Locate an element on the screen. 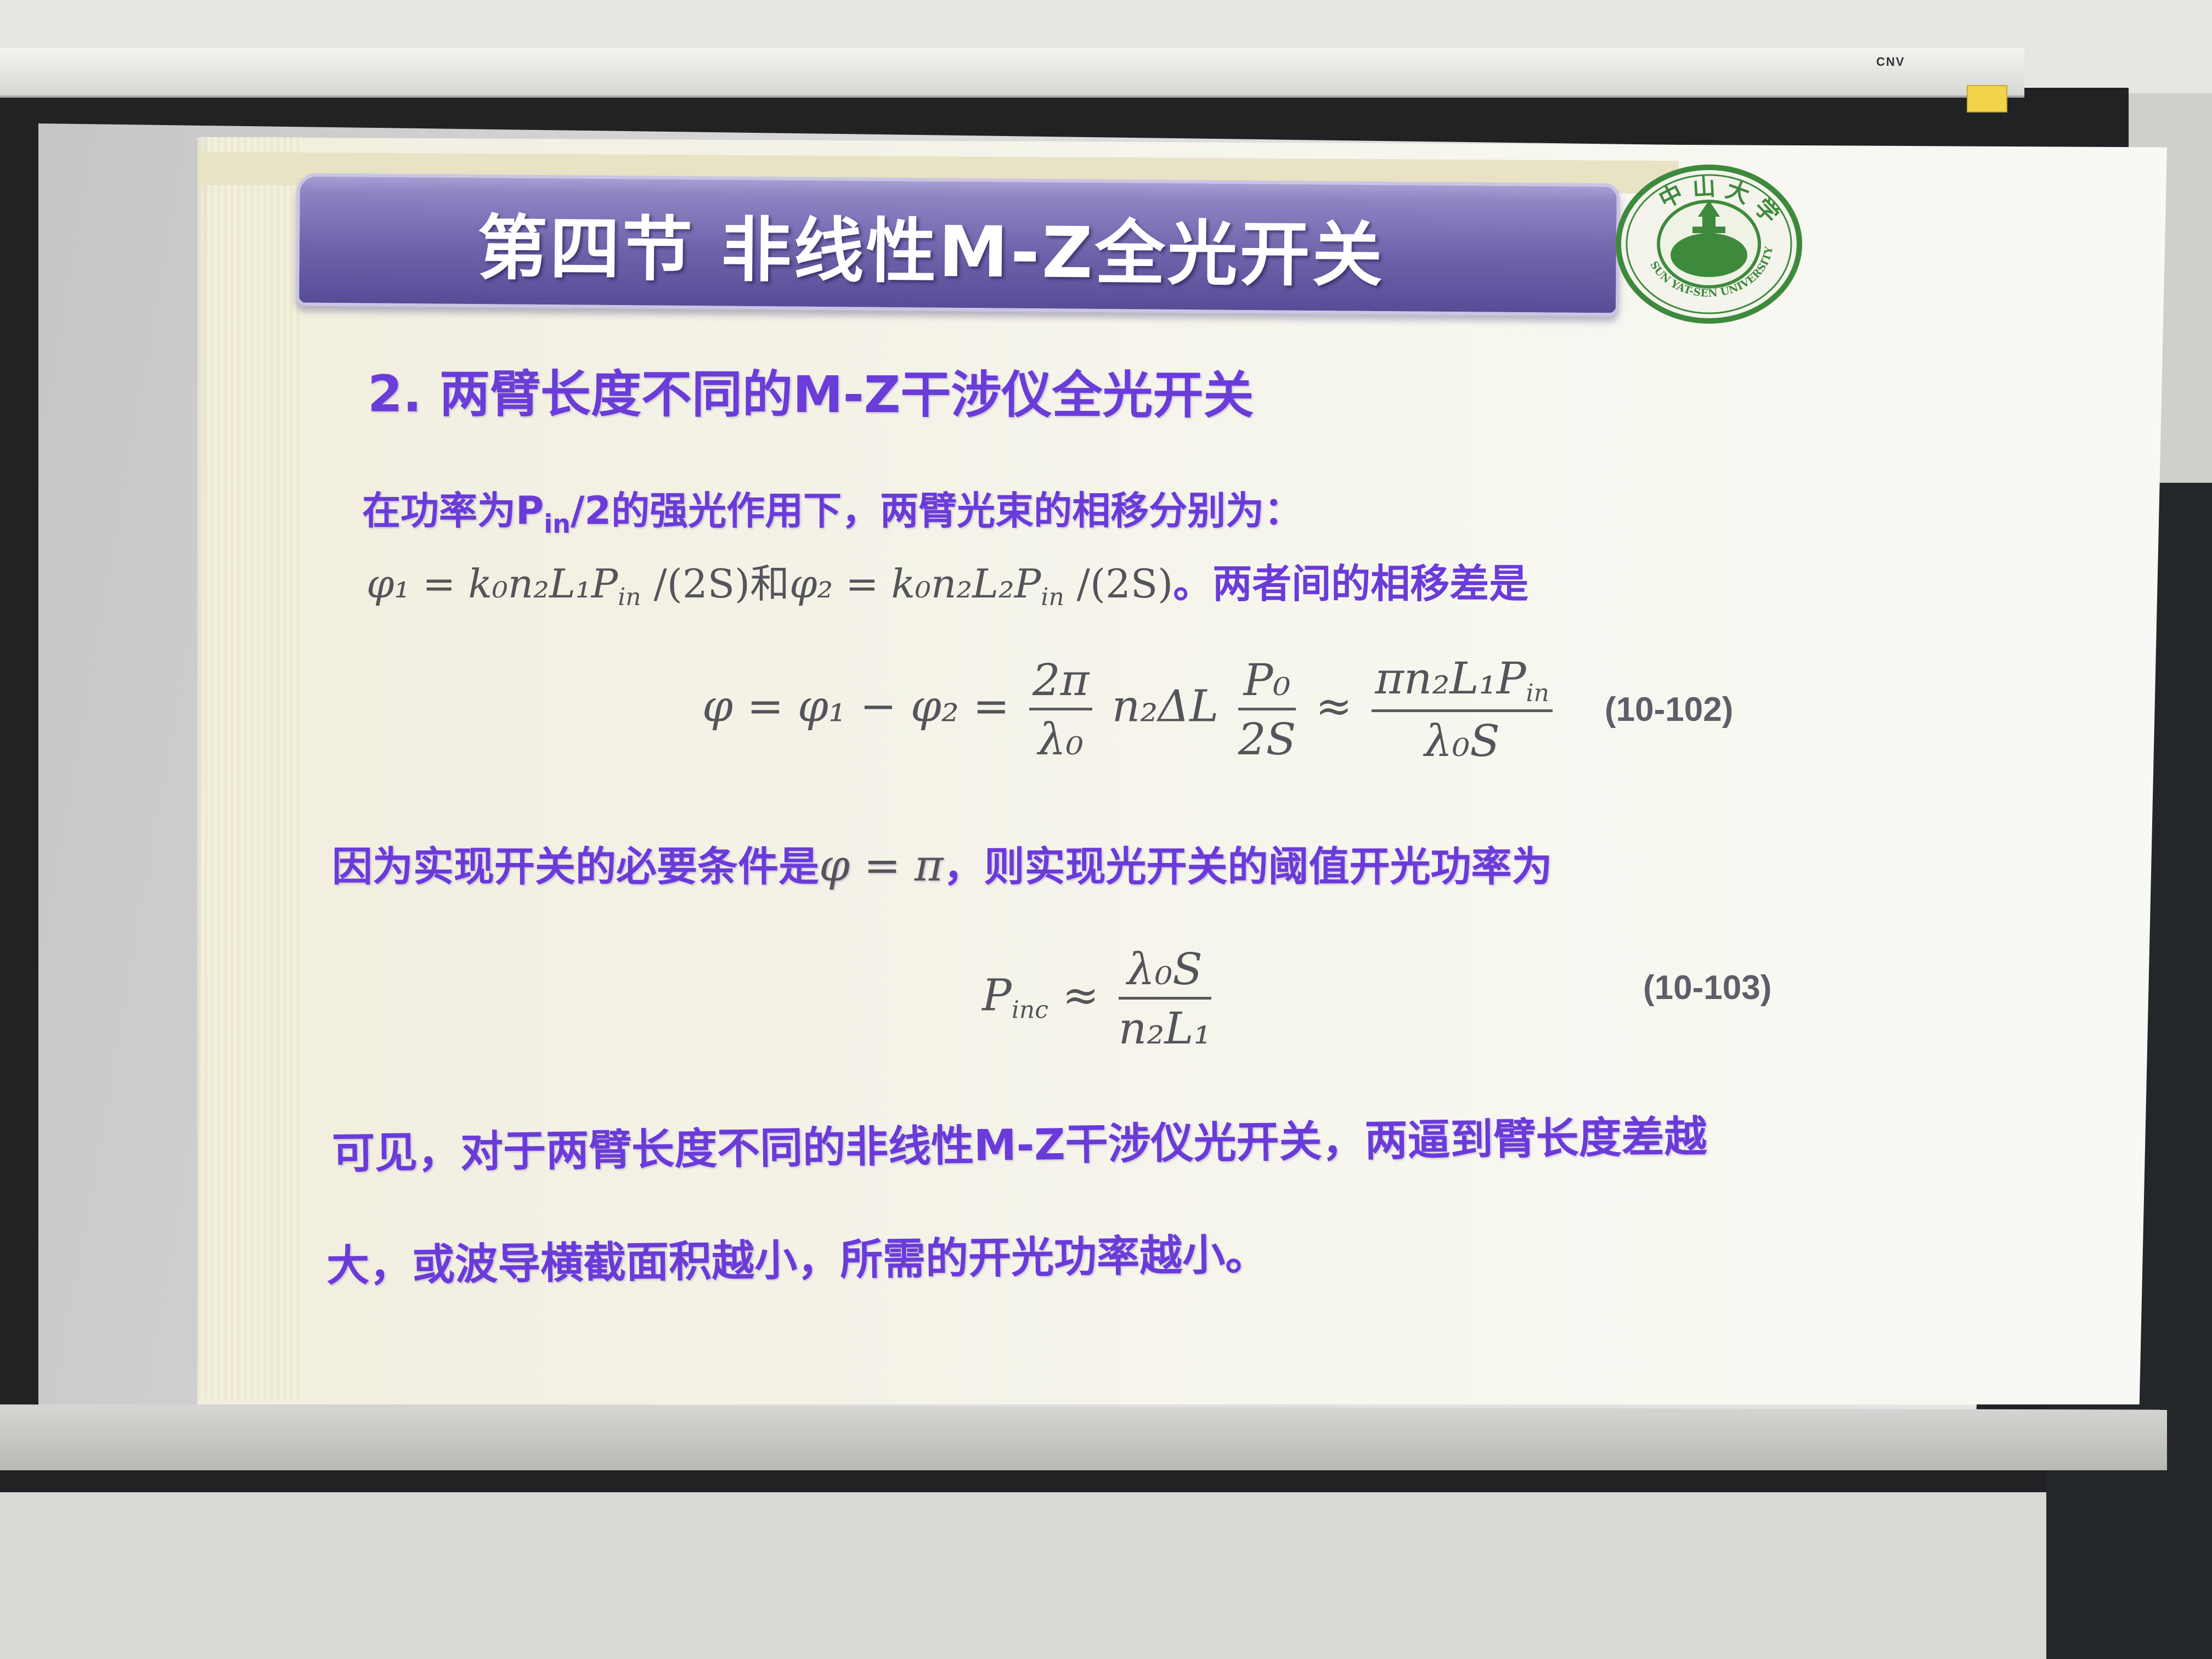 This screenshot has width=2212, height=1659. intro-text-subscript: in is located at coordinates (557, 524).